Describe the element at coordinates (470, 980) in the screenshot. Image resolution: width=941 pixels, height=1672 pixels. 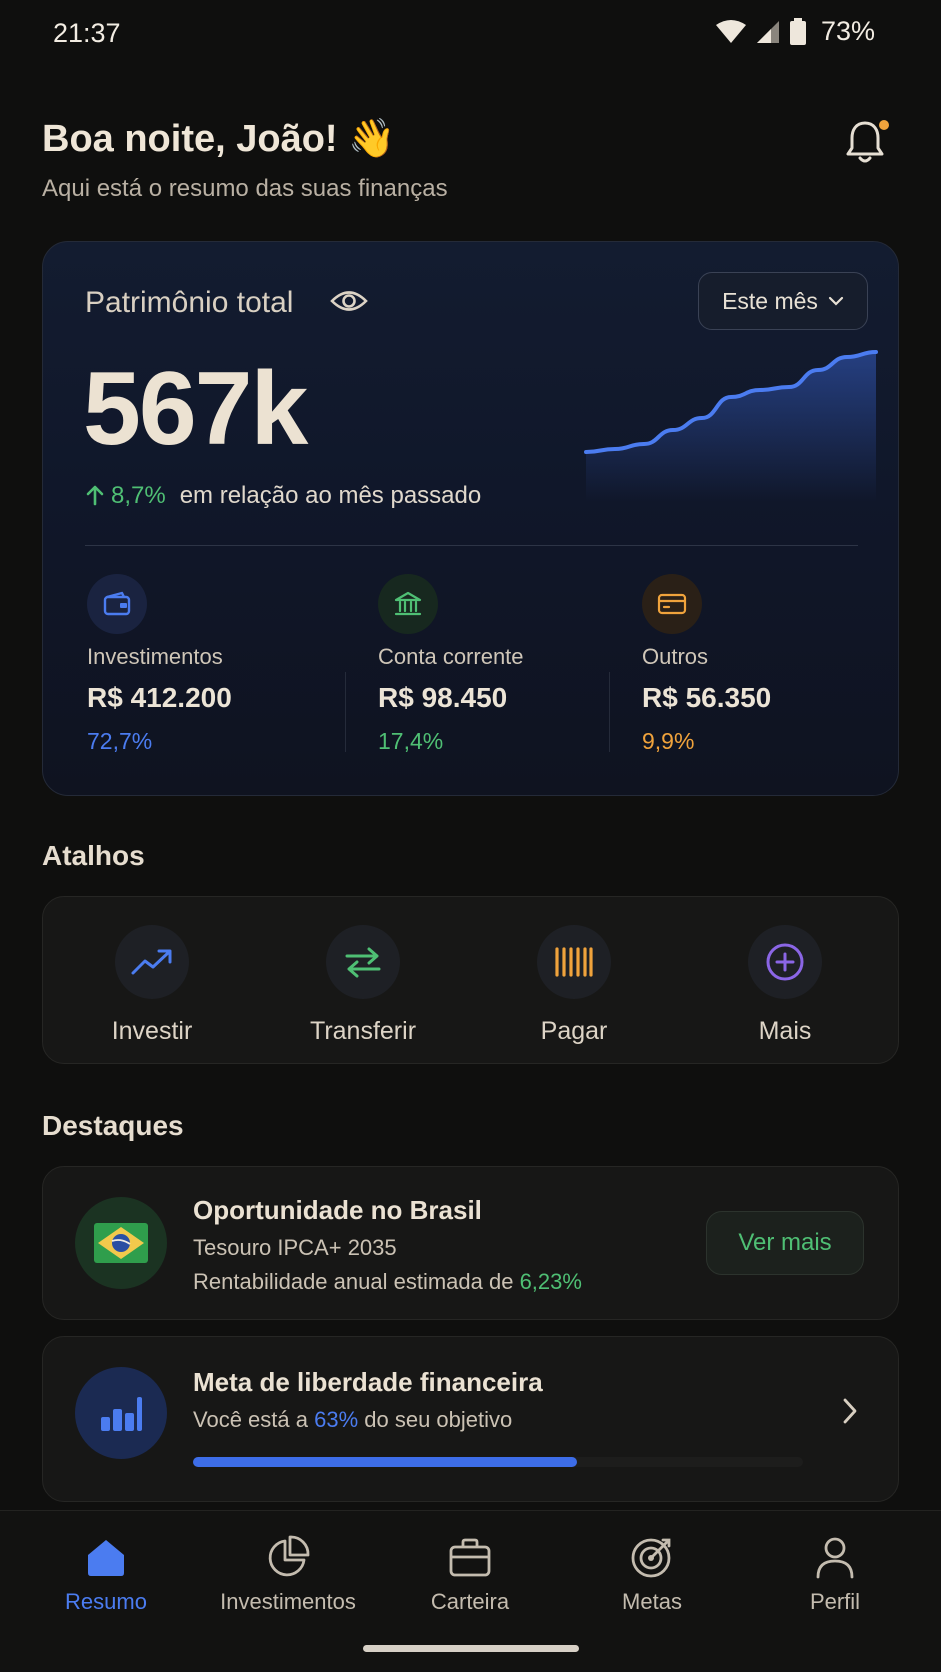
I see `shortcuts-card: Investir Transferir Pagar Mais` at that location.